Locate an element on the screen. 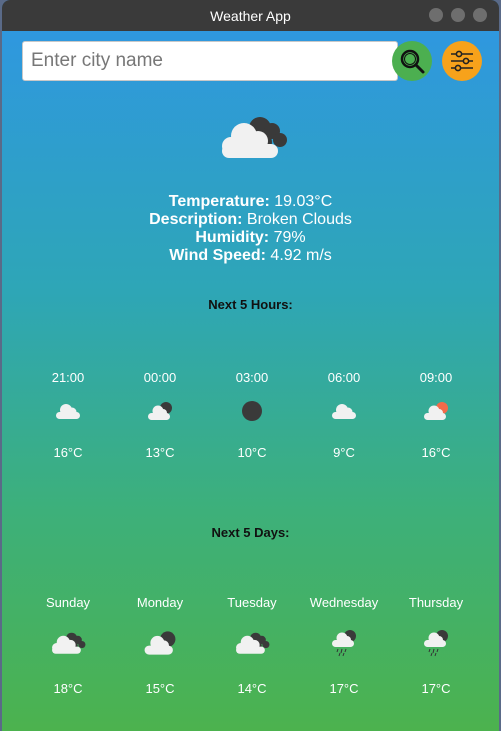 Image resolution: width=501 pixels, height=731 pixels. hourly-forecast-item: 09:00 16°C is located at coordinates (436, 415).